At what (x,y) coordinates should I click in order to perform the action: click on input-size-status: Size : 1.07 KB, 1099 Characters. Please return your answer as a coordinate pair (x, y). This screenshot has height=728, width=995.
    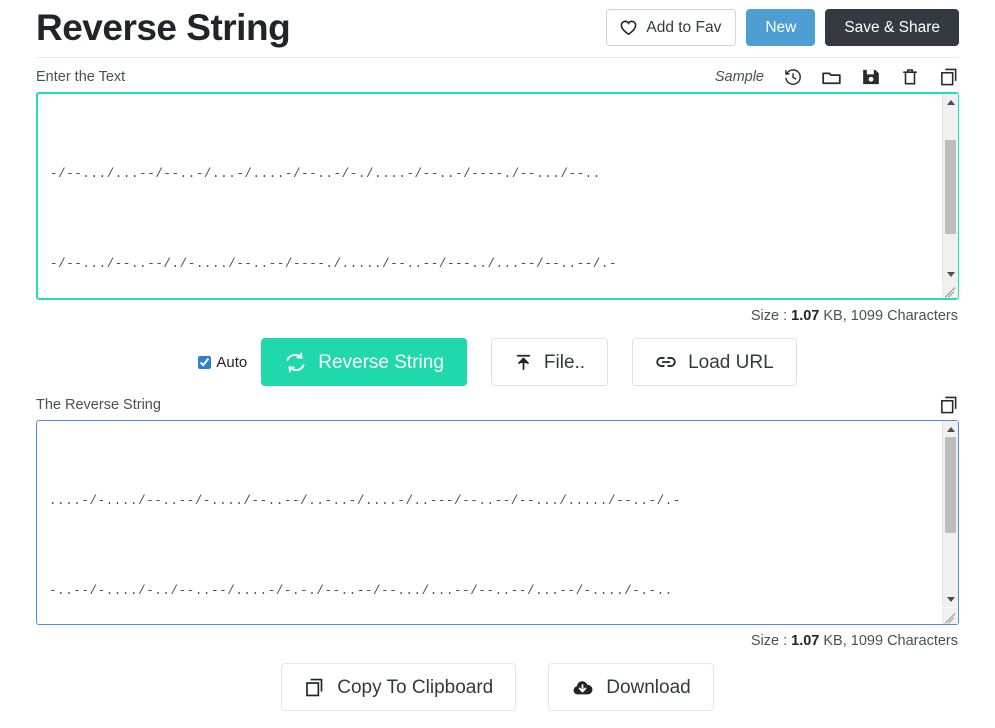
    Looking at the image, I should click on (497, 312).